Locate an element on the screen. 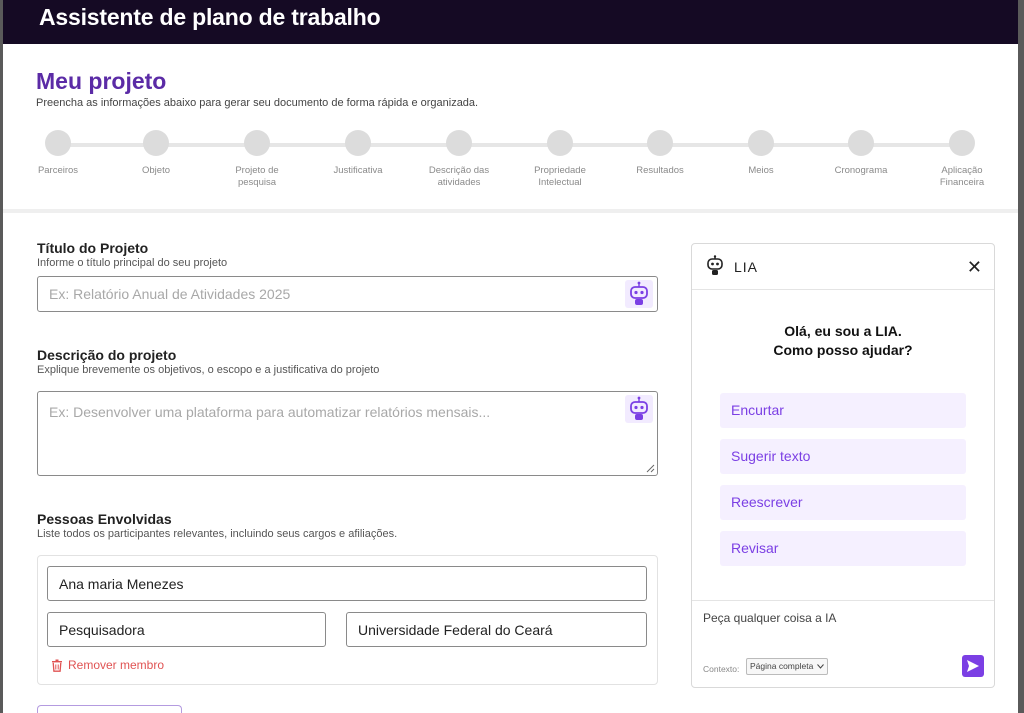 Image resolution: width=1024 pixels, height=713 pixels. step-label: Objeto is located at coordinates (156, 170).